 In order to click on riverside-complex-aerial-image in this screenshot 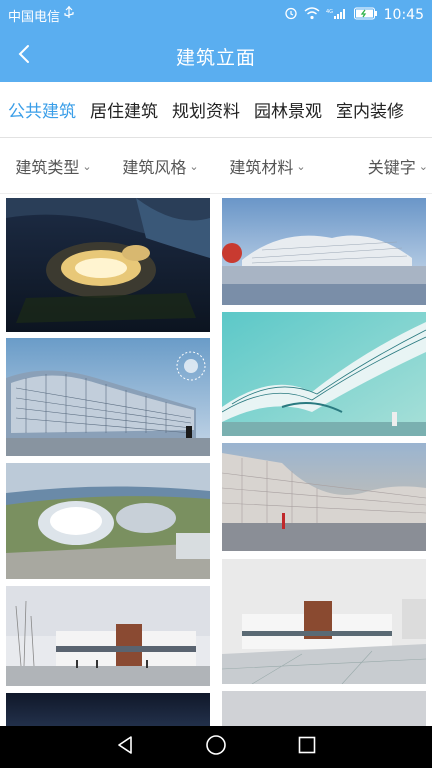, I will do `click(108, 521)`.